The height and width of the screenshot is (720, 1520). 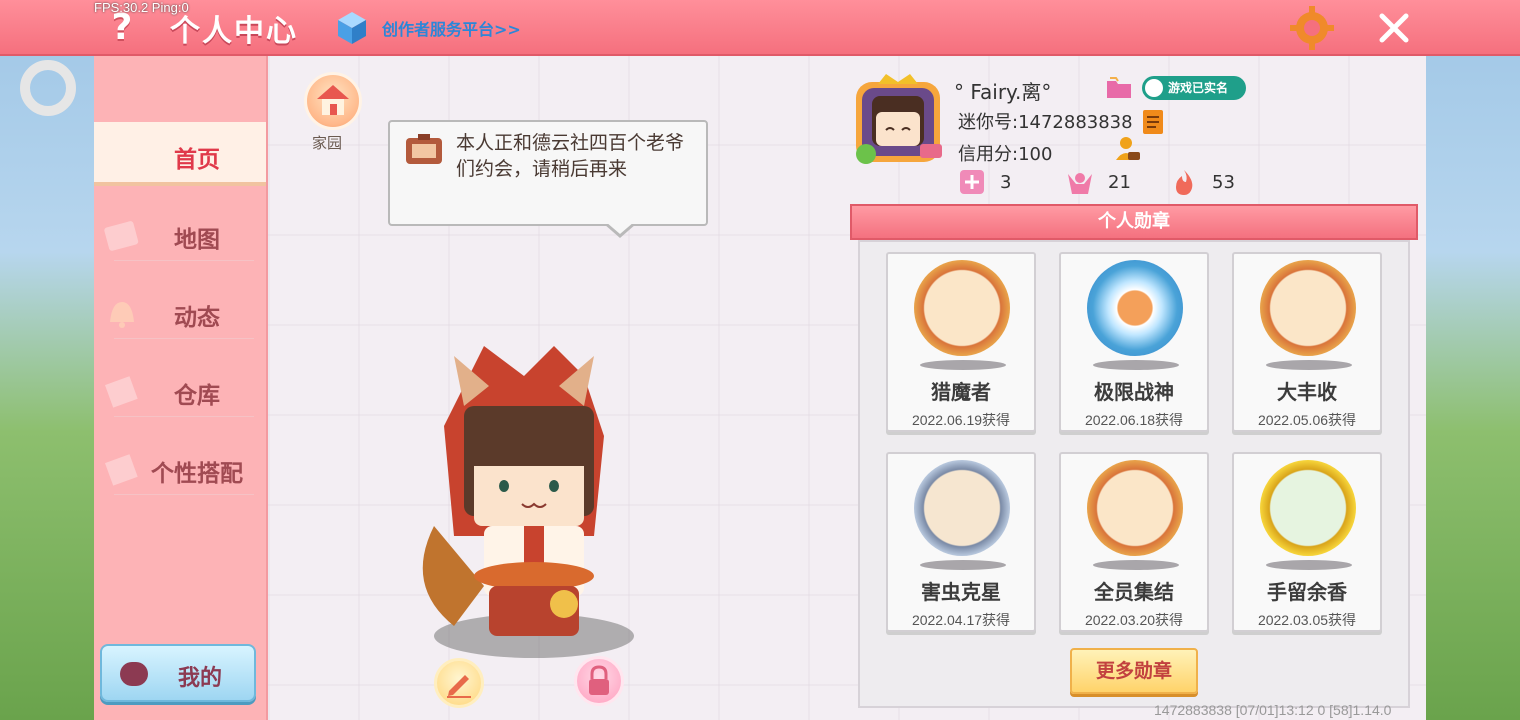 What do you see at coordinates (570, 156) in the screenshot?
I see `status-text: 本人正和德云社四百个老爷们约会，请稍后再来` at bounding box center [570, 156].